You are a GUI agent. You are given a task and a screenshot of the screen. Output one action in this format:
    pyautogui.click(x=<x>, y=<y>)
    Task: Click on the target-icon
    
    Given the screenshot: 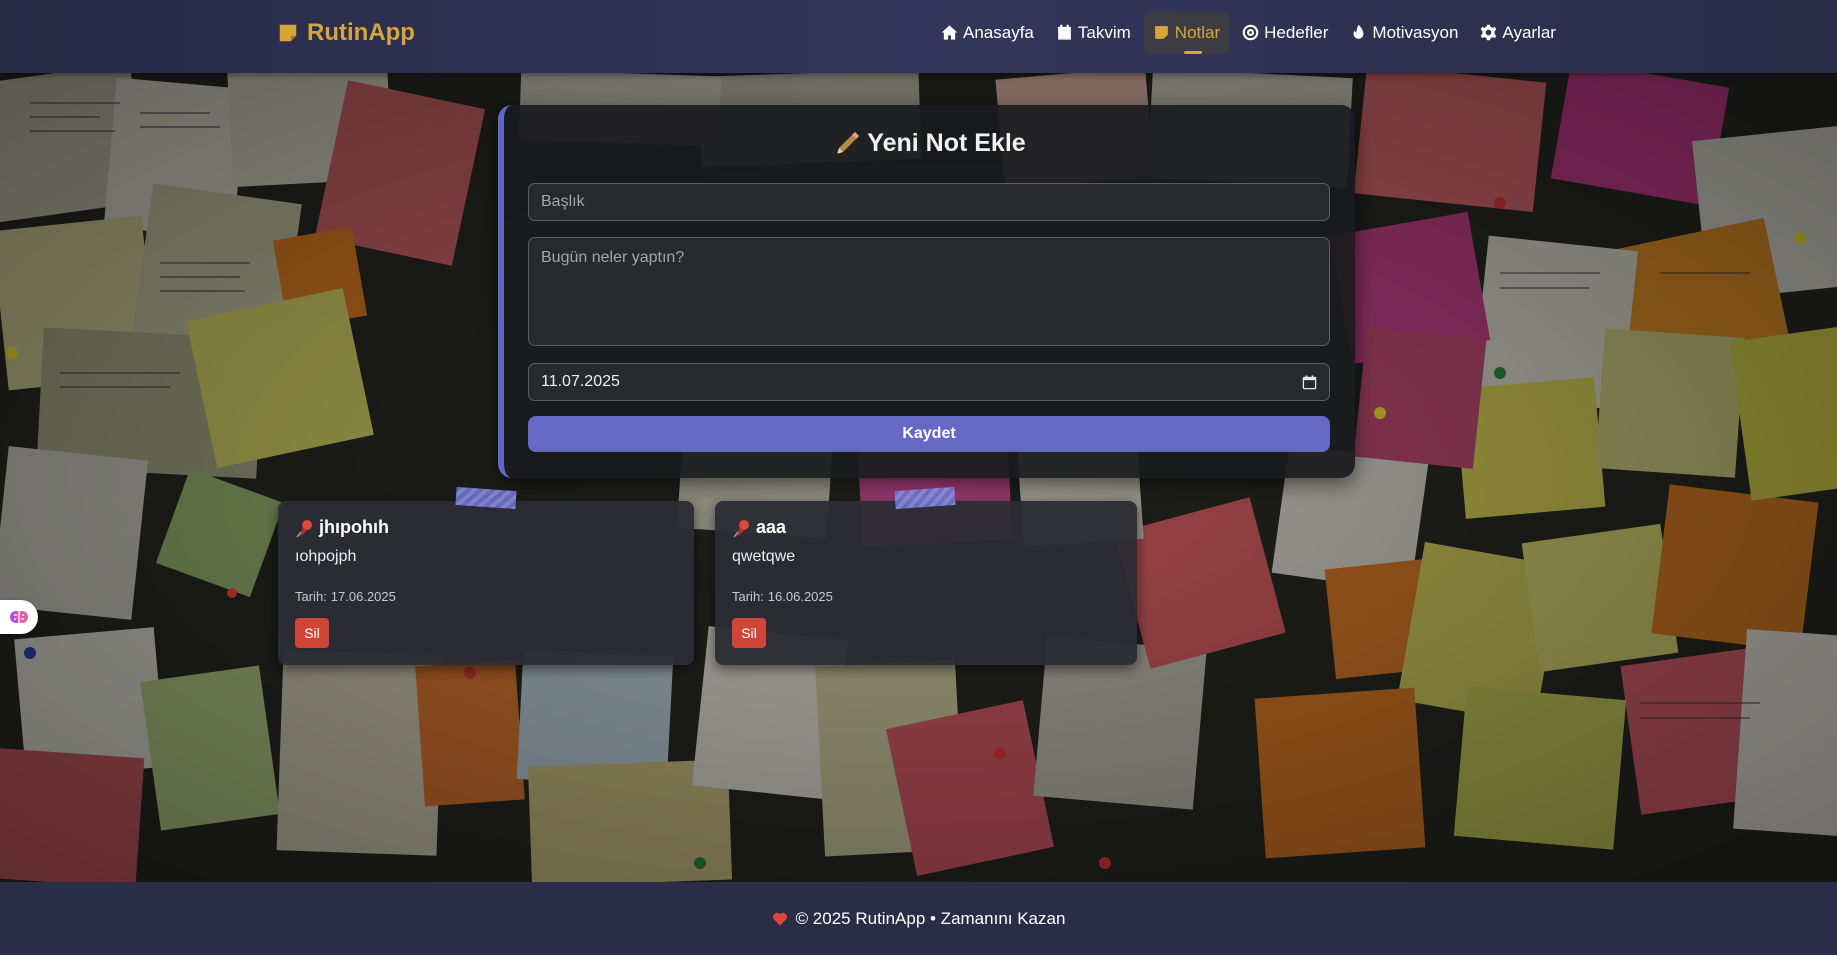 What is the action you would take?
    pyautogui.click(x=1250, y=32)
    